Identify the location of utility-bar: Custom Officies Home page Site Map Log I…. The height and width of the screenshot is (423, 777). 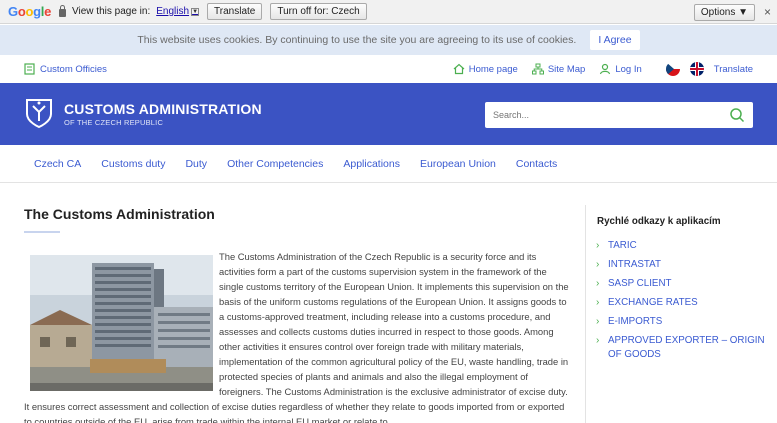
(388, 69).